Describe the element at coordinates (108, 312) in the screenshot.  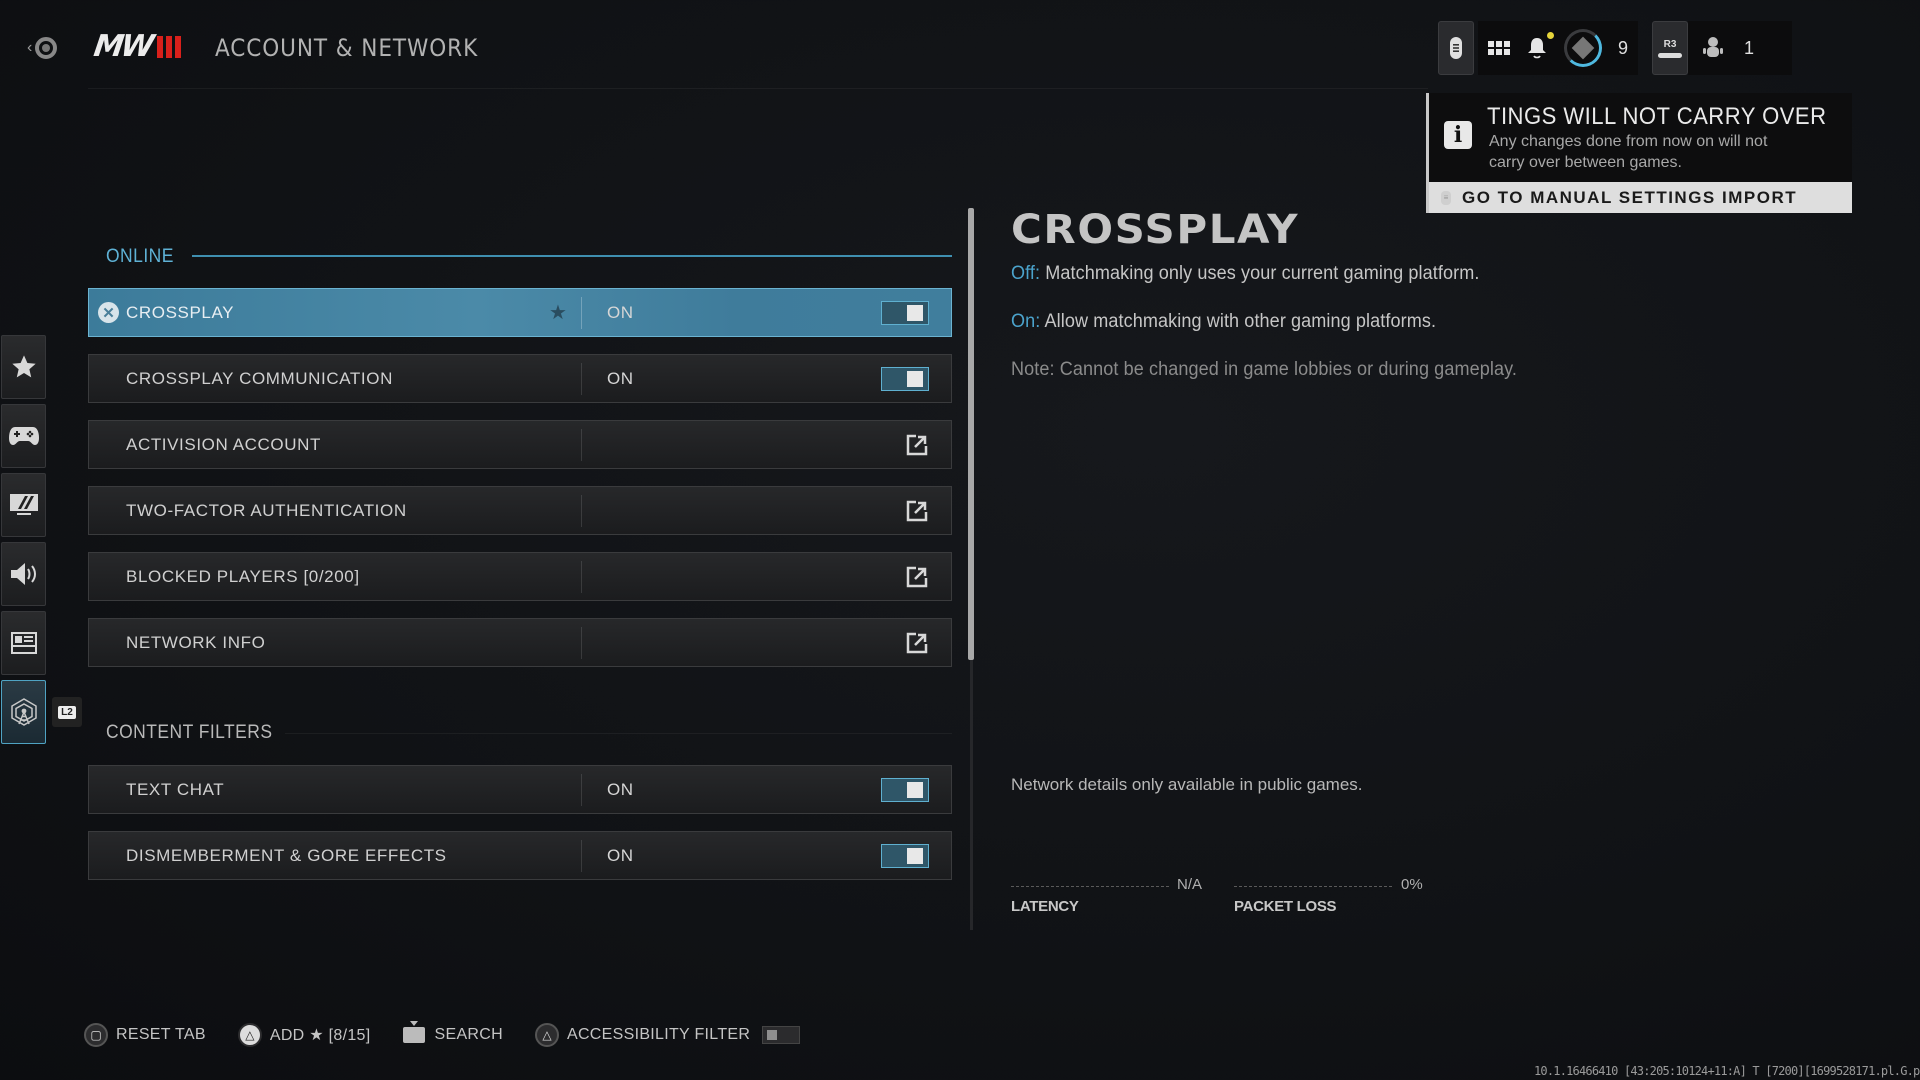
I see `close-circle-icon: ✕` at that location.